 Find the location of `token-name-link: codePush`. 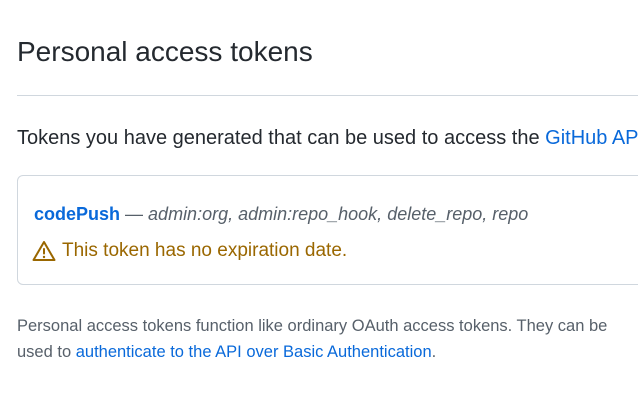

token-name-link: codePush is located at coordinates (77, 214).